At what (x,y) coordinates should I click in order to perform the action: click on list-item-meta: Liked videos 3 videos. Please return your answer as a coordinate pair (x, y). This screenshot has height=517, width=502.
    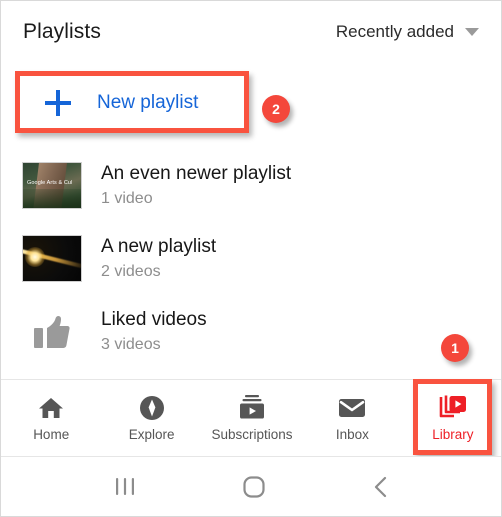
    Looking at the image, I should click on (154, 332).